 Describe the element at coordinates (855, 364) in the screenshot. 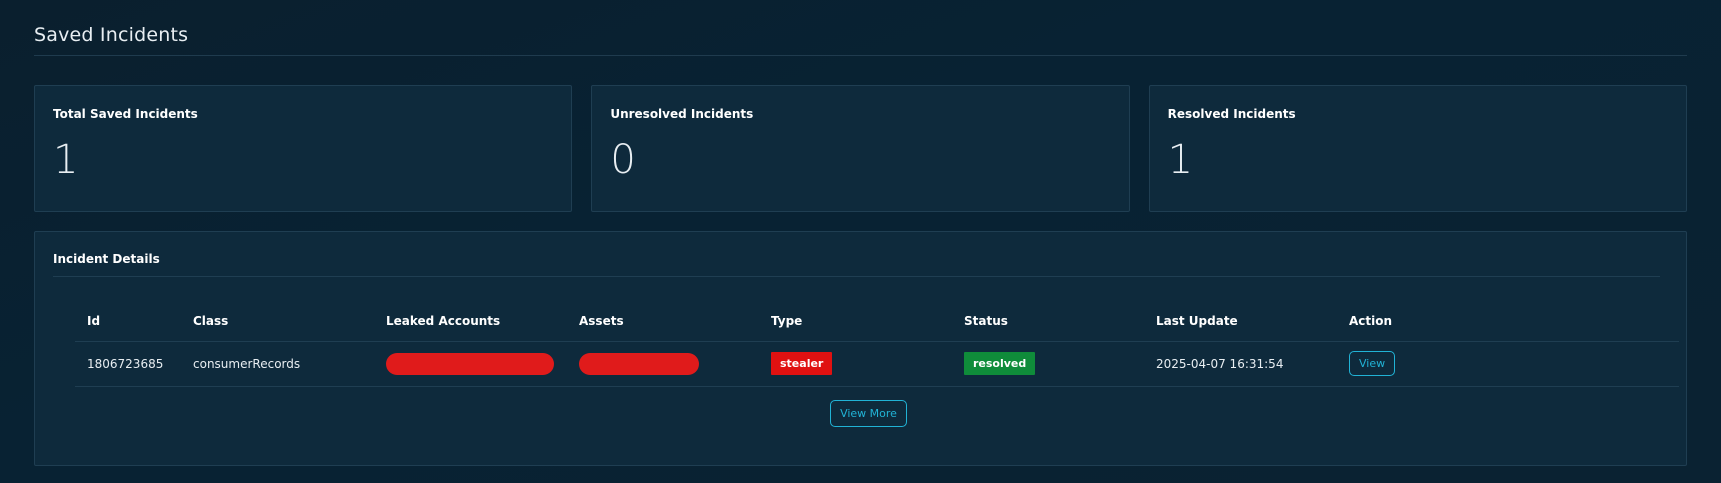

I see `cell-type: stealer` at that location.